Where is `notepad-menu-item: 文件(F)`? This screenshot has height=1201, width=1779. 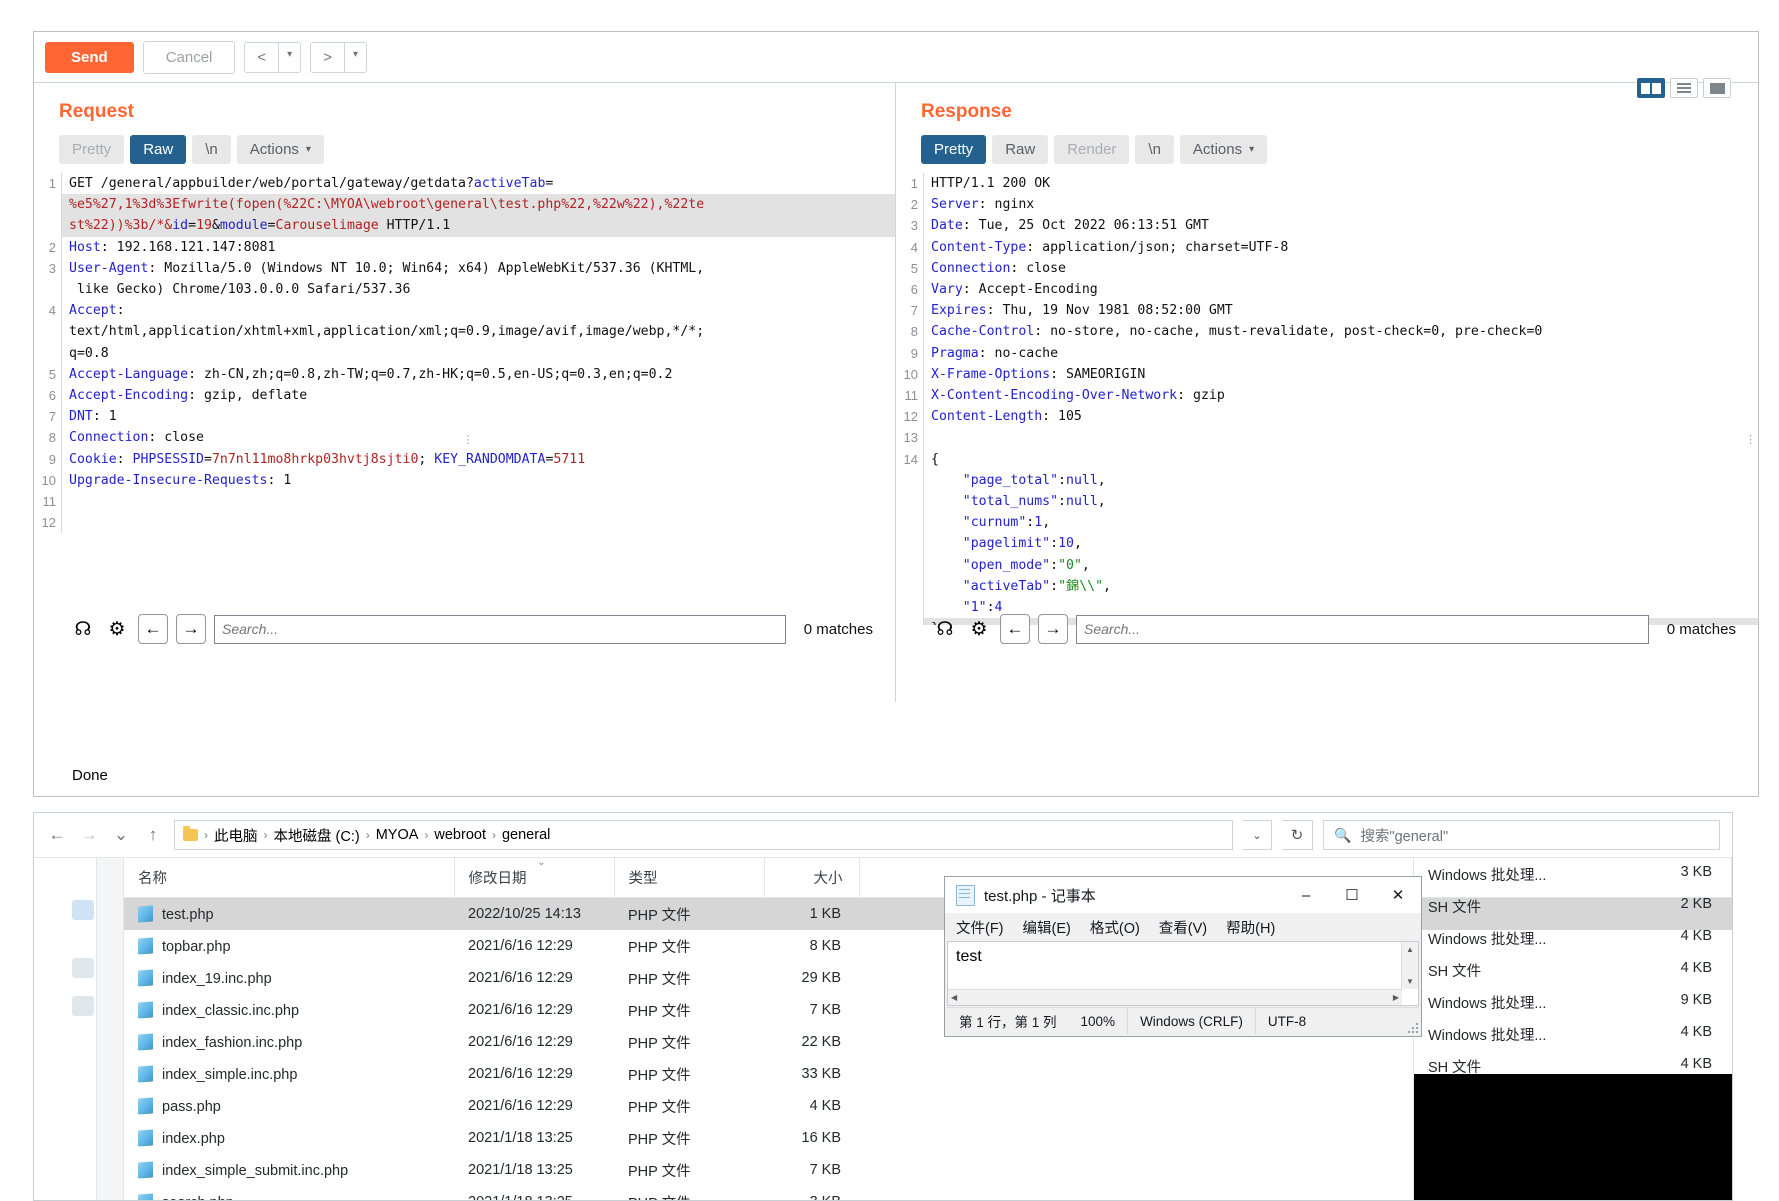
notepad-menu-item: 文件(F) is located at coordinates (980, 927).